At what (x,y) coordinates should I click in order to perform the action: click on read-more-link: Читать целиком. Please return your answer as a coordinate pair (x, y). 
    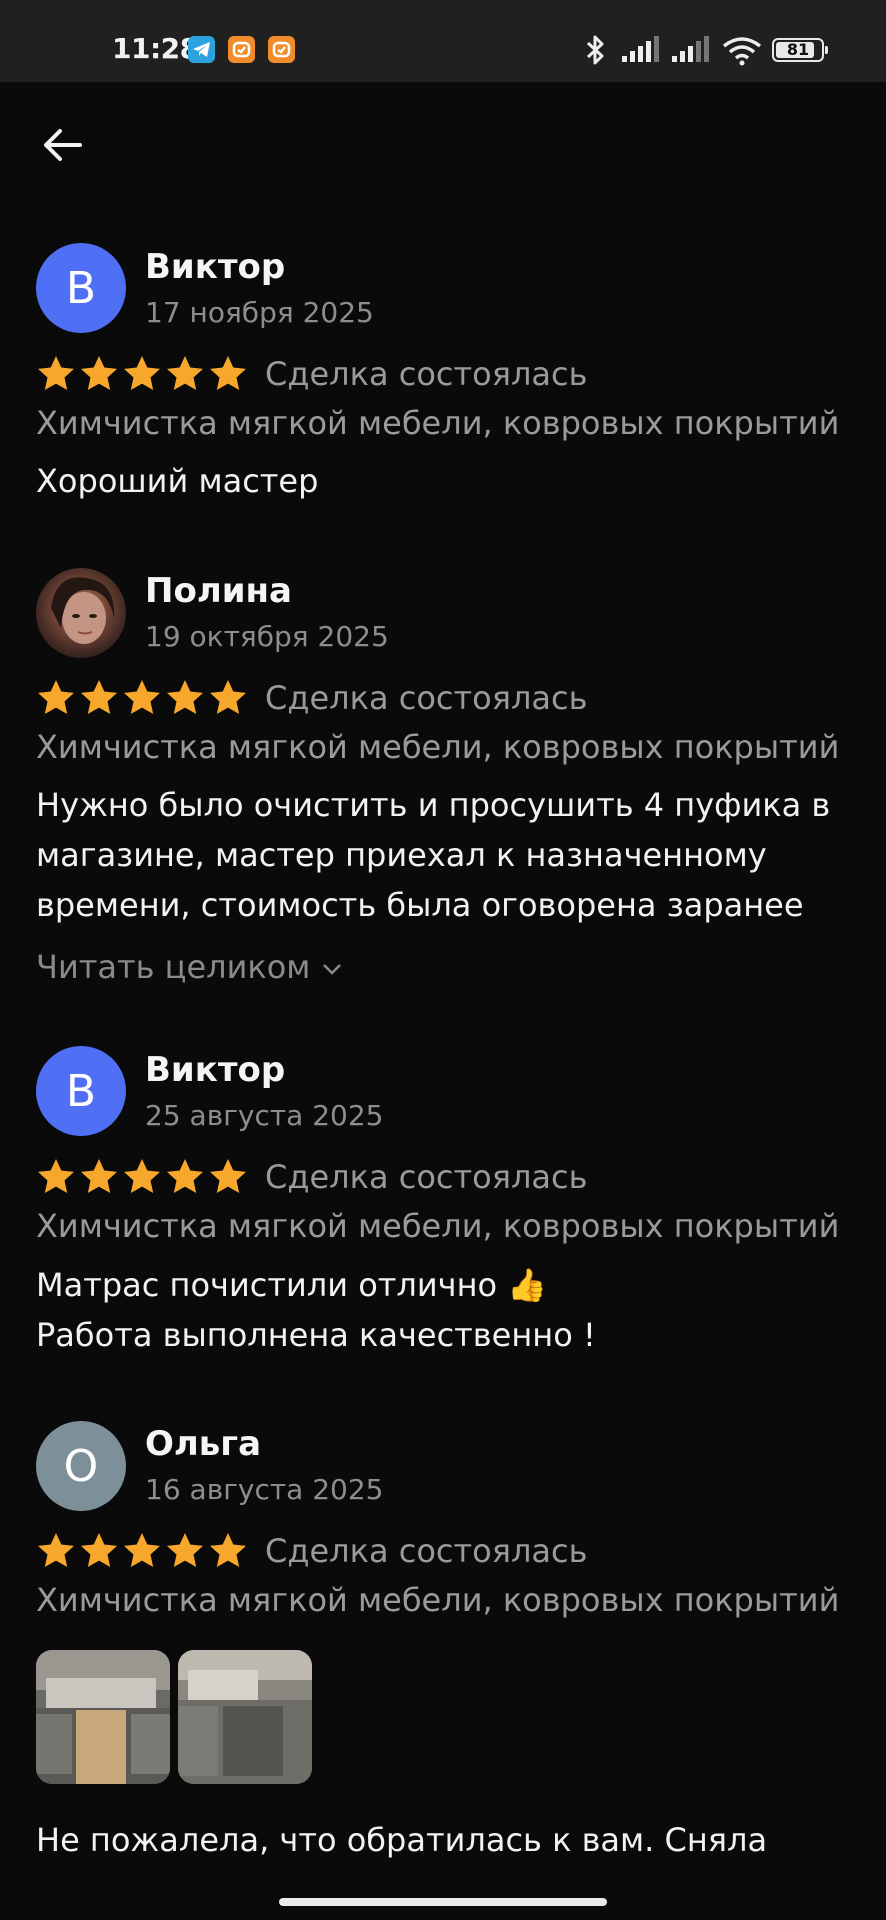
    Looking at the image, I should click on (189, 967).